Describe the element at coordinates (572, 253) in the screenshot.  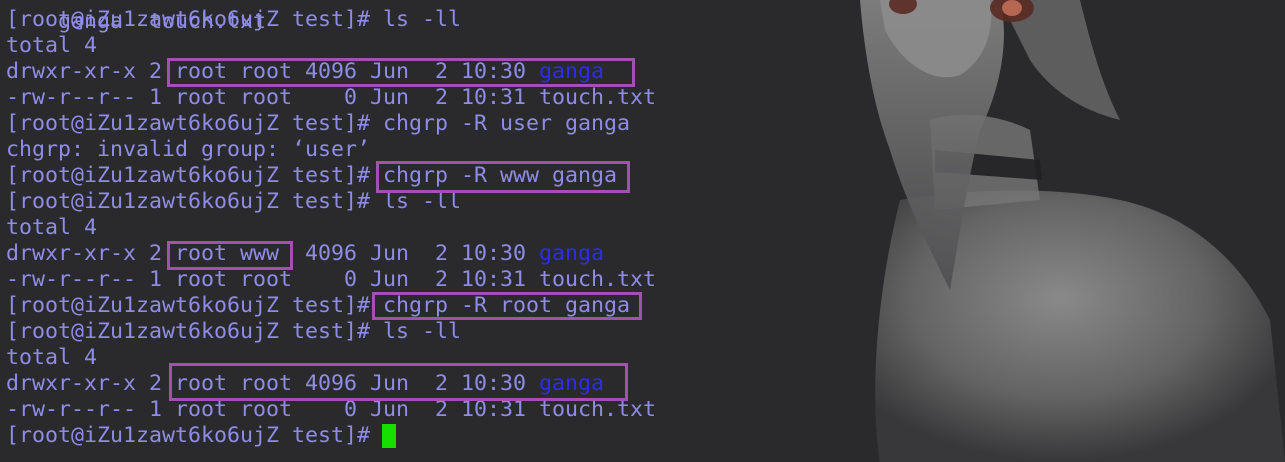
I see `directory-name: ganga` at that location.